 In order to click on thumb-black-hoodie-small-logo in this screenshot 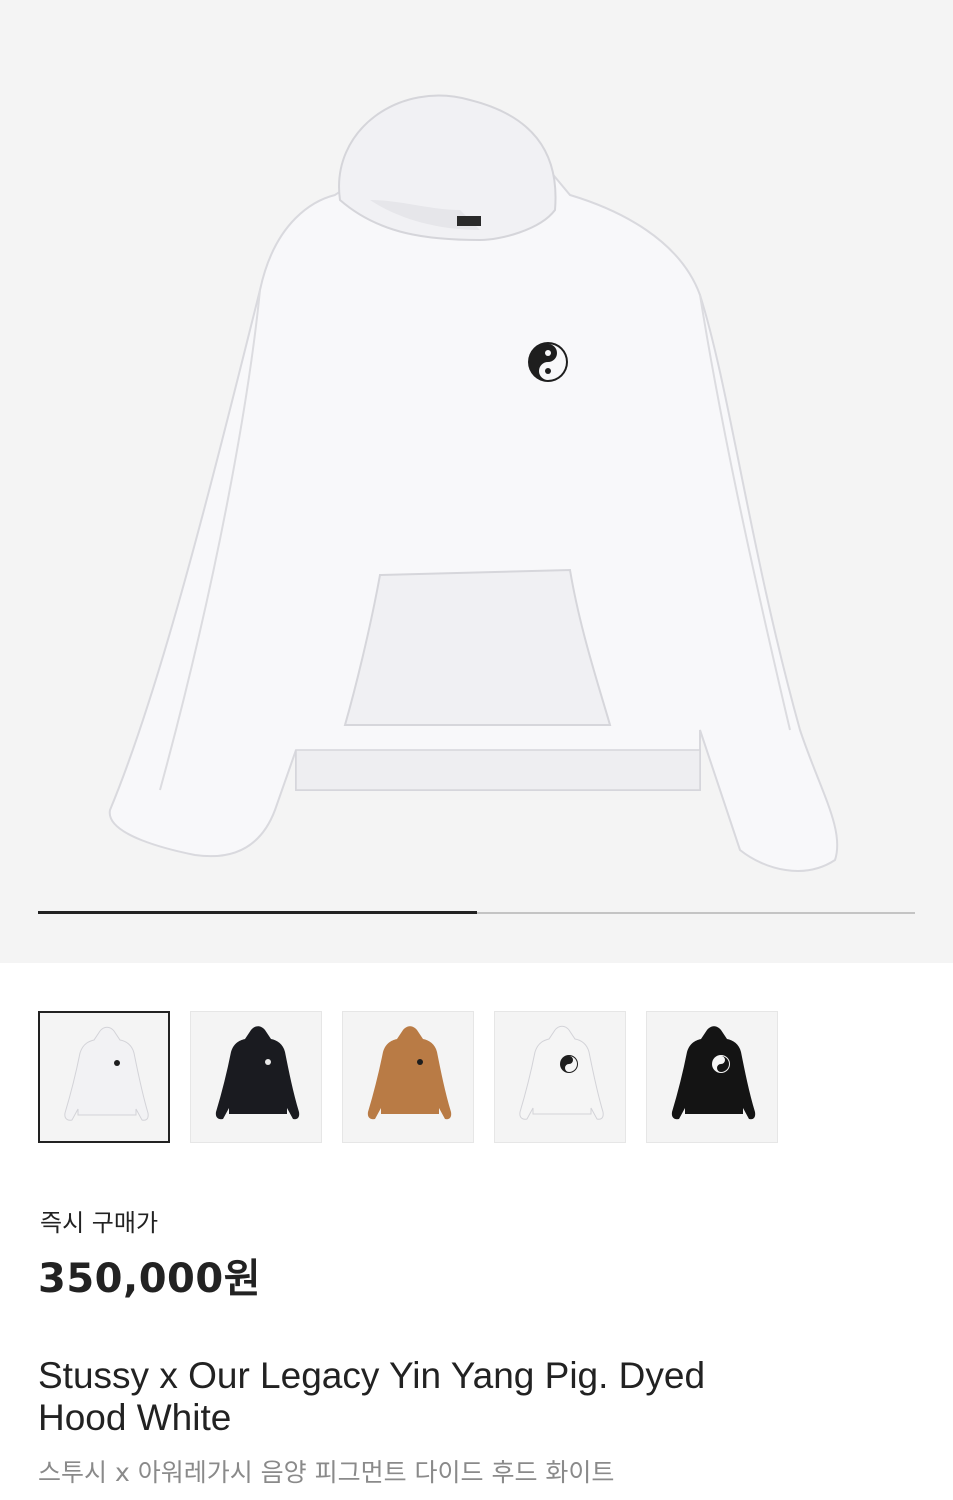, I will do `click(256, 1077)`.